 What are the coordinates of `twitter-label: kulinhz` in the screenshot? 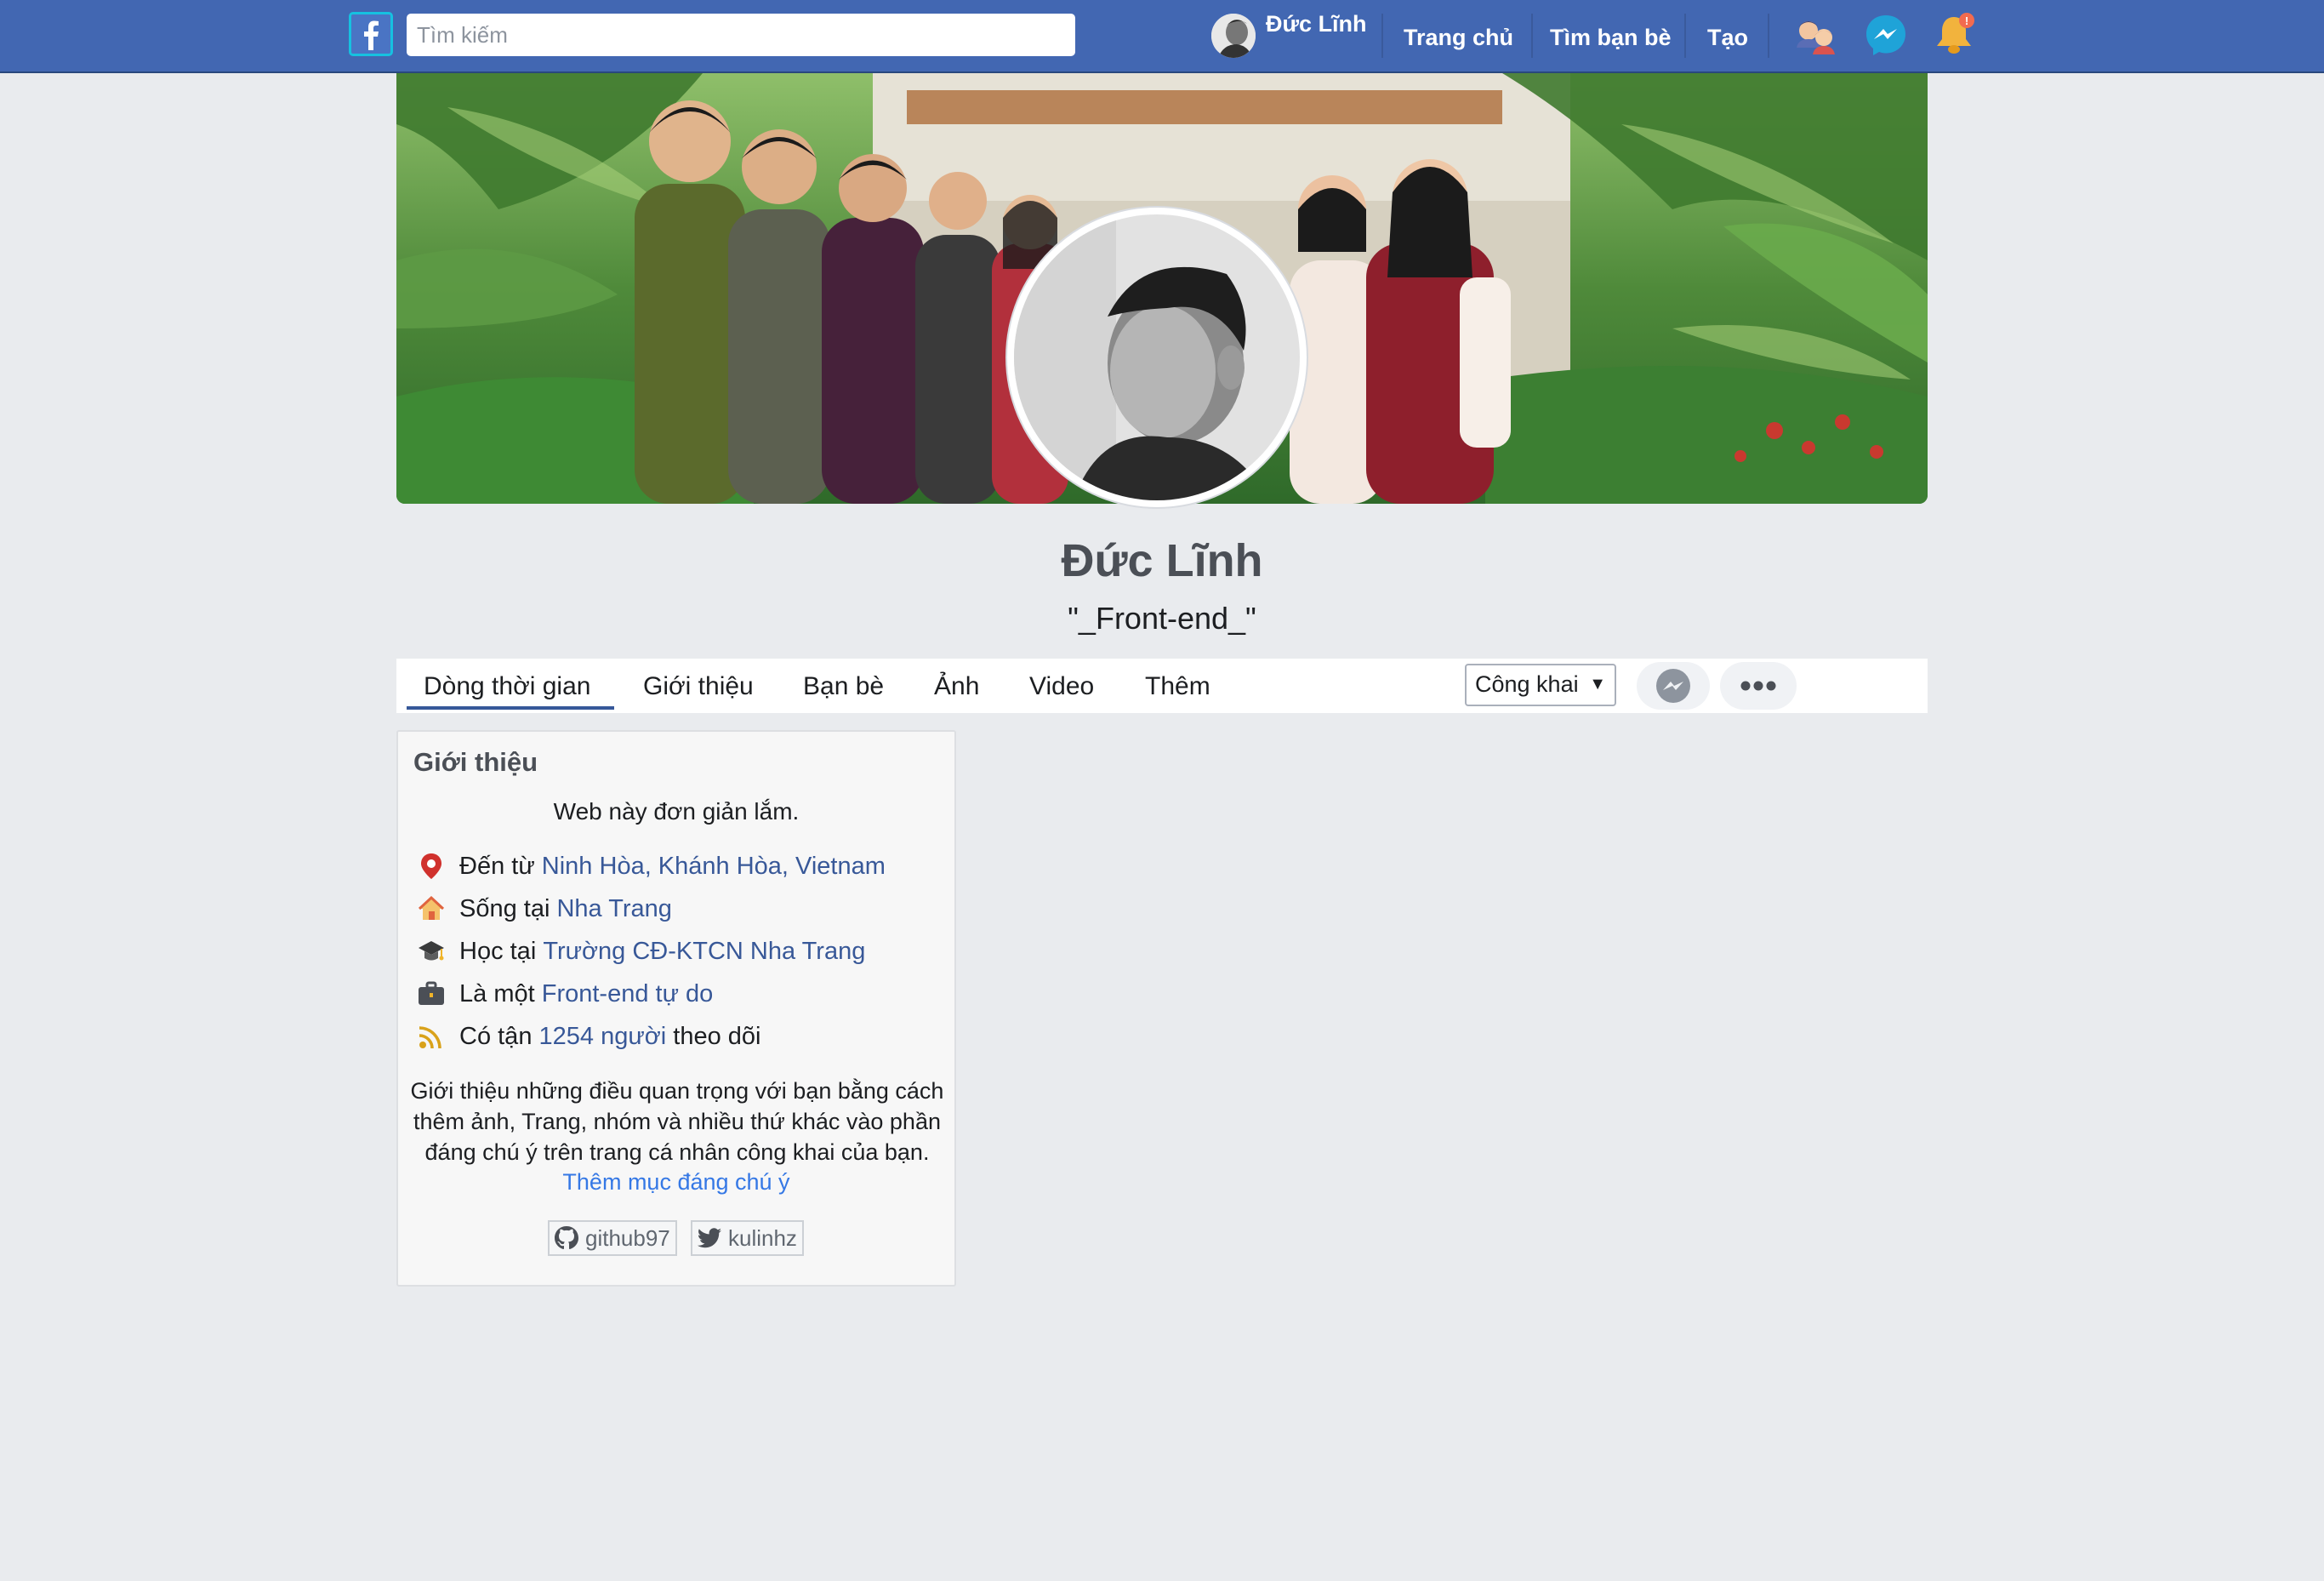 It's located at (762, 1237).